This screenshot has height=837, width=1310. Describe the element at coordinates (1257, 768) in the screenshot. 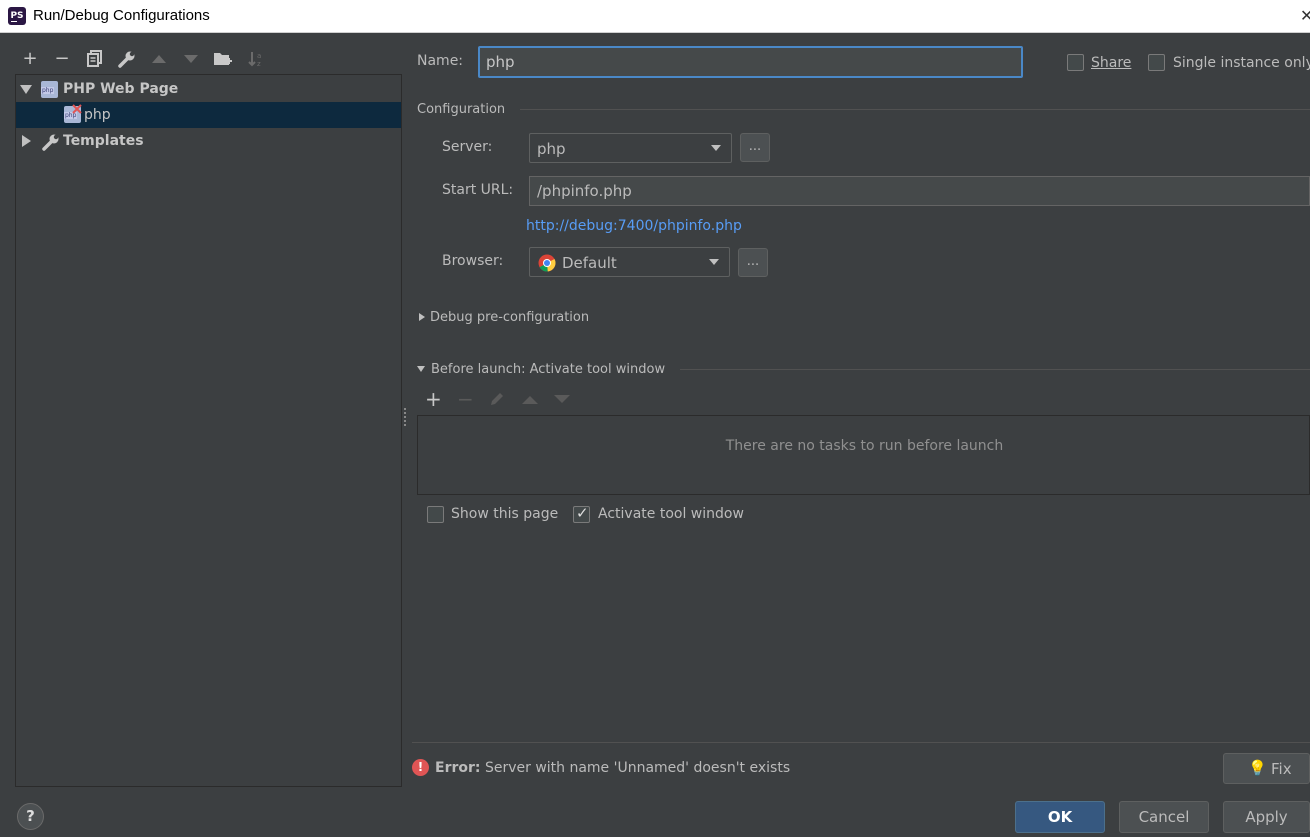

I see `lightbulb-icon: 💡` at that location.